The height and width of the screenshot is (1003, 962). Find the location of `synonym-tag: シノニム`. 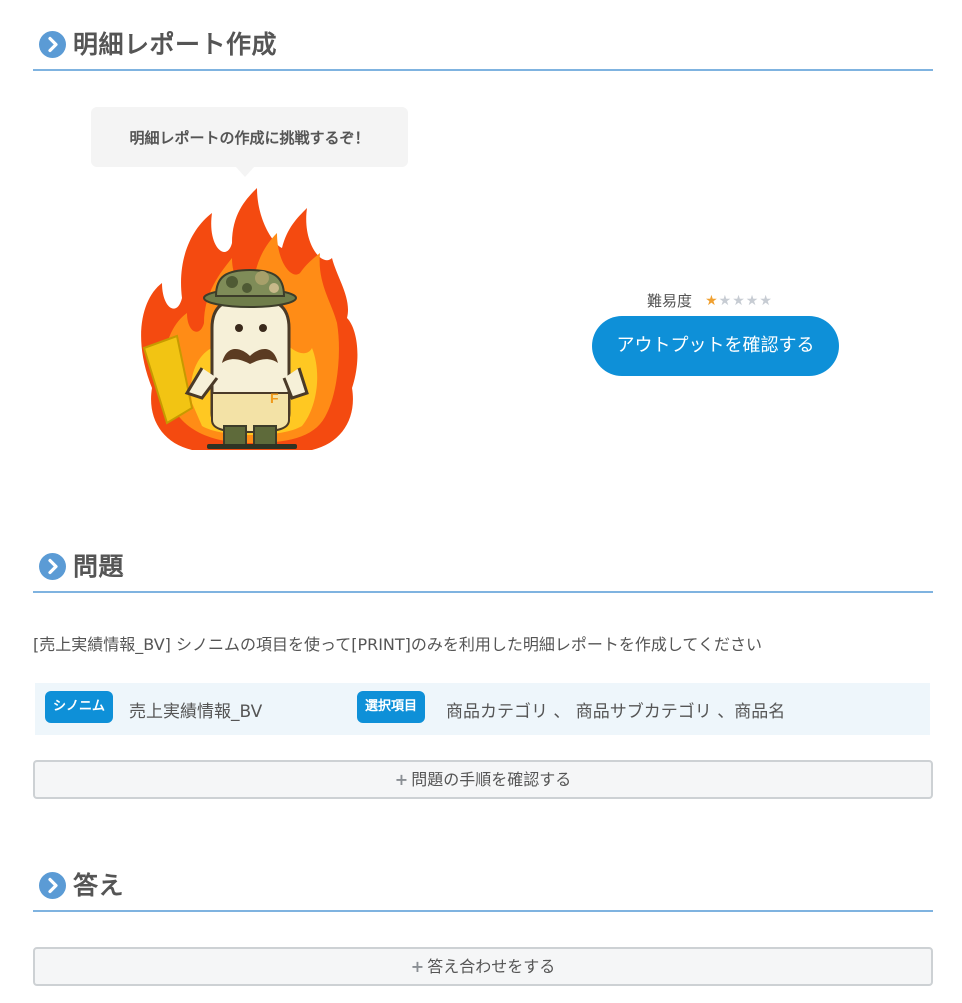

synonym-tag: シノニム is located at coordinates (79, 707).